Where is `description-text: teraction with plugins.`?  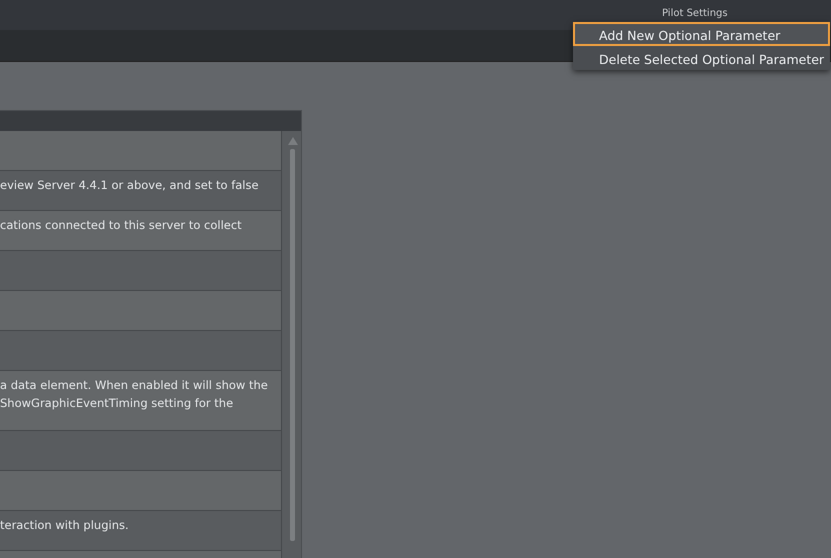 description-text: teraction with plugins. is located at coordinates (65, 525).